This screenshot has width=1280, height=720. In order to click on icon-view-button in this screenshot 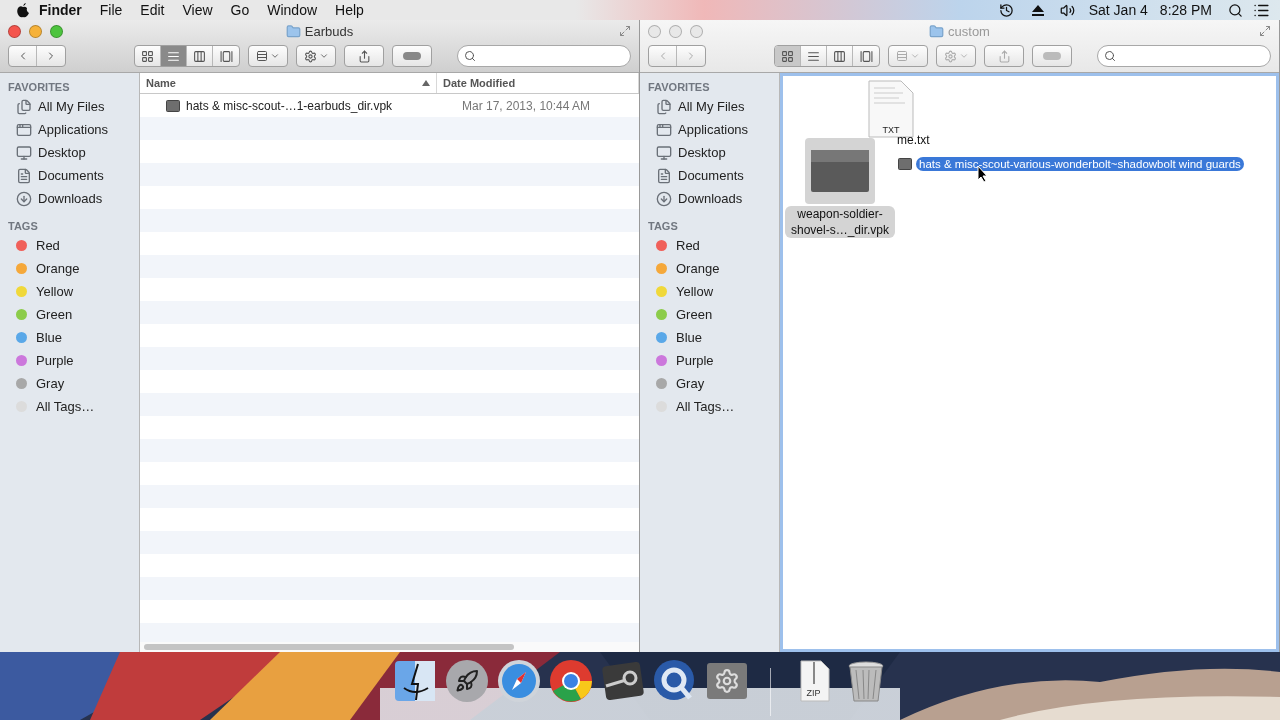, I will do `click(788, 56)`.